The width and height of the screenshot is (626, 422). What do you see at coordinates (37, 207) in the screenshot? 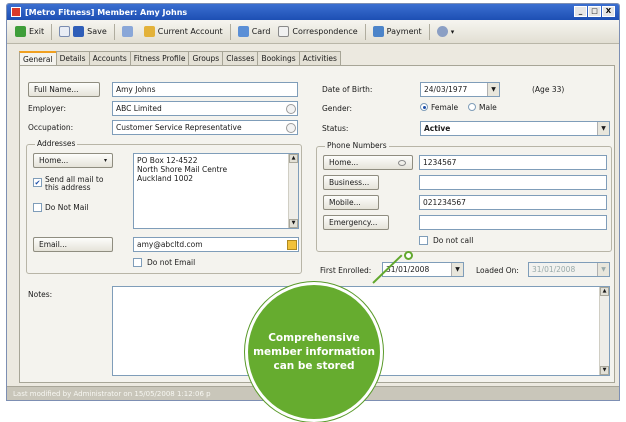
I see `do-not-mail-checkbox` at bounding box center [37, 207].